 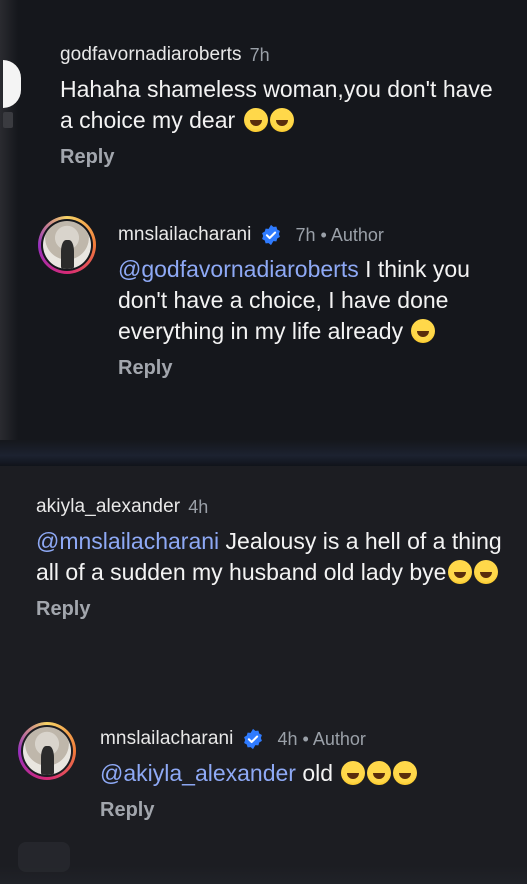 What do you see at coordinates (259, 54) in the screenshot?
I see `comment-time: 7h` at bounding box center [259, 54].